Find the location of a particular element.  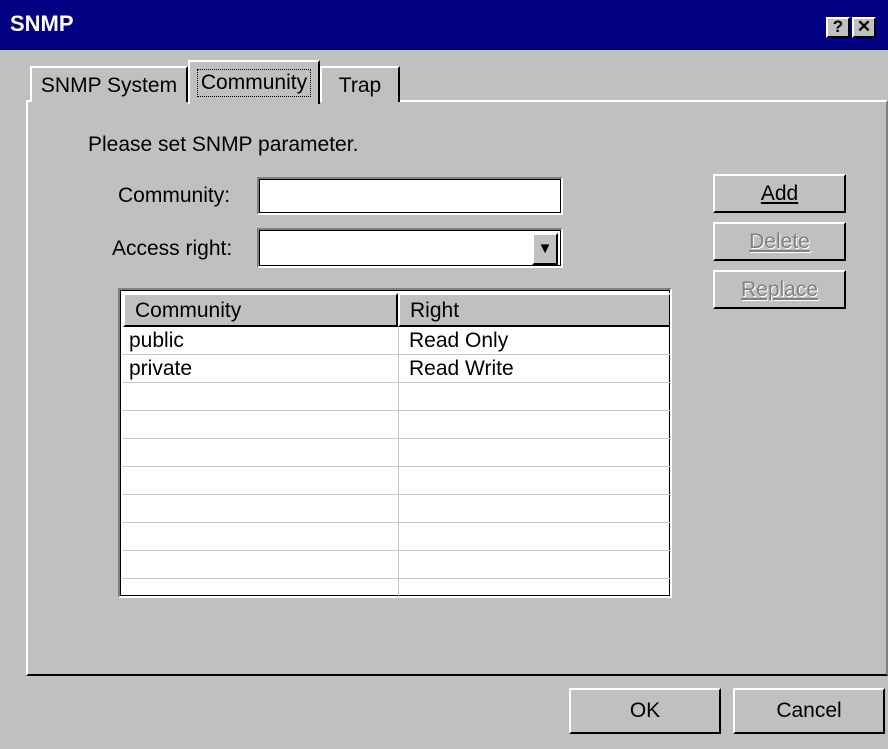

ok-button-label: OK is located at coordinates (645, 710).